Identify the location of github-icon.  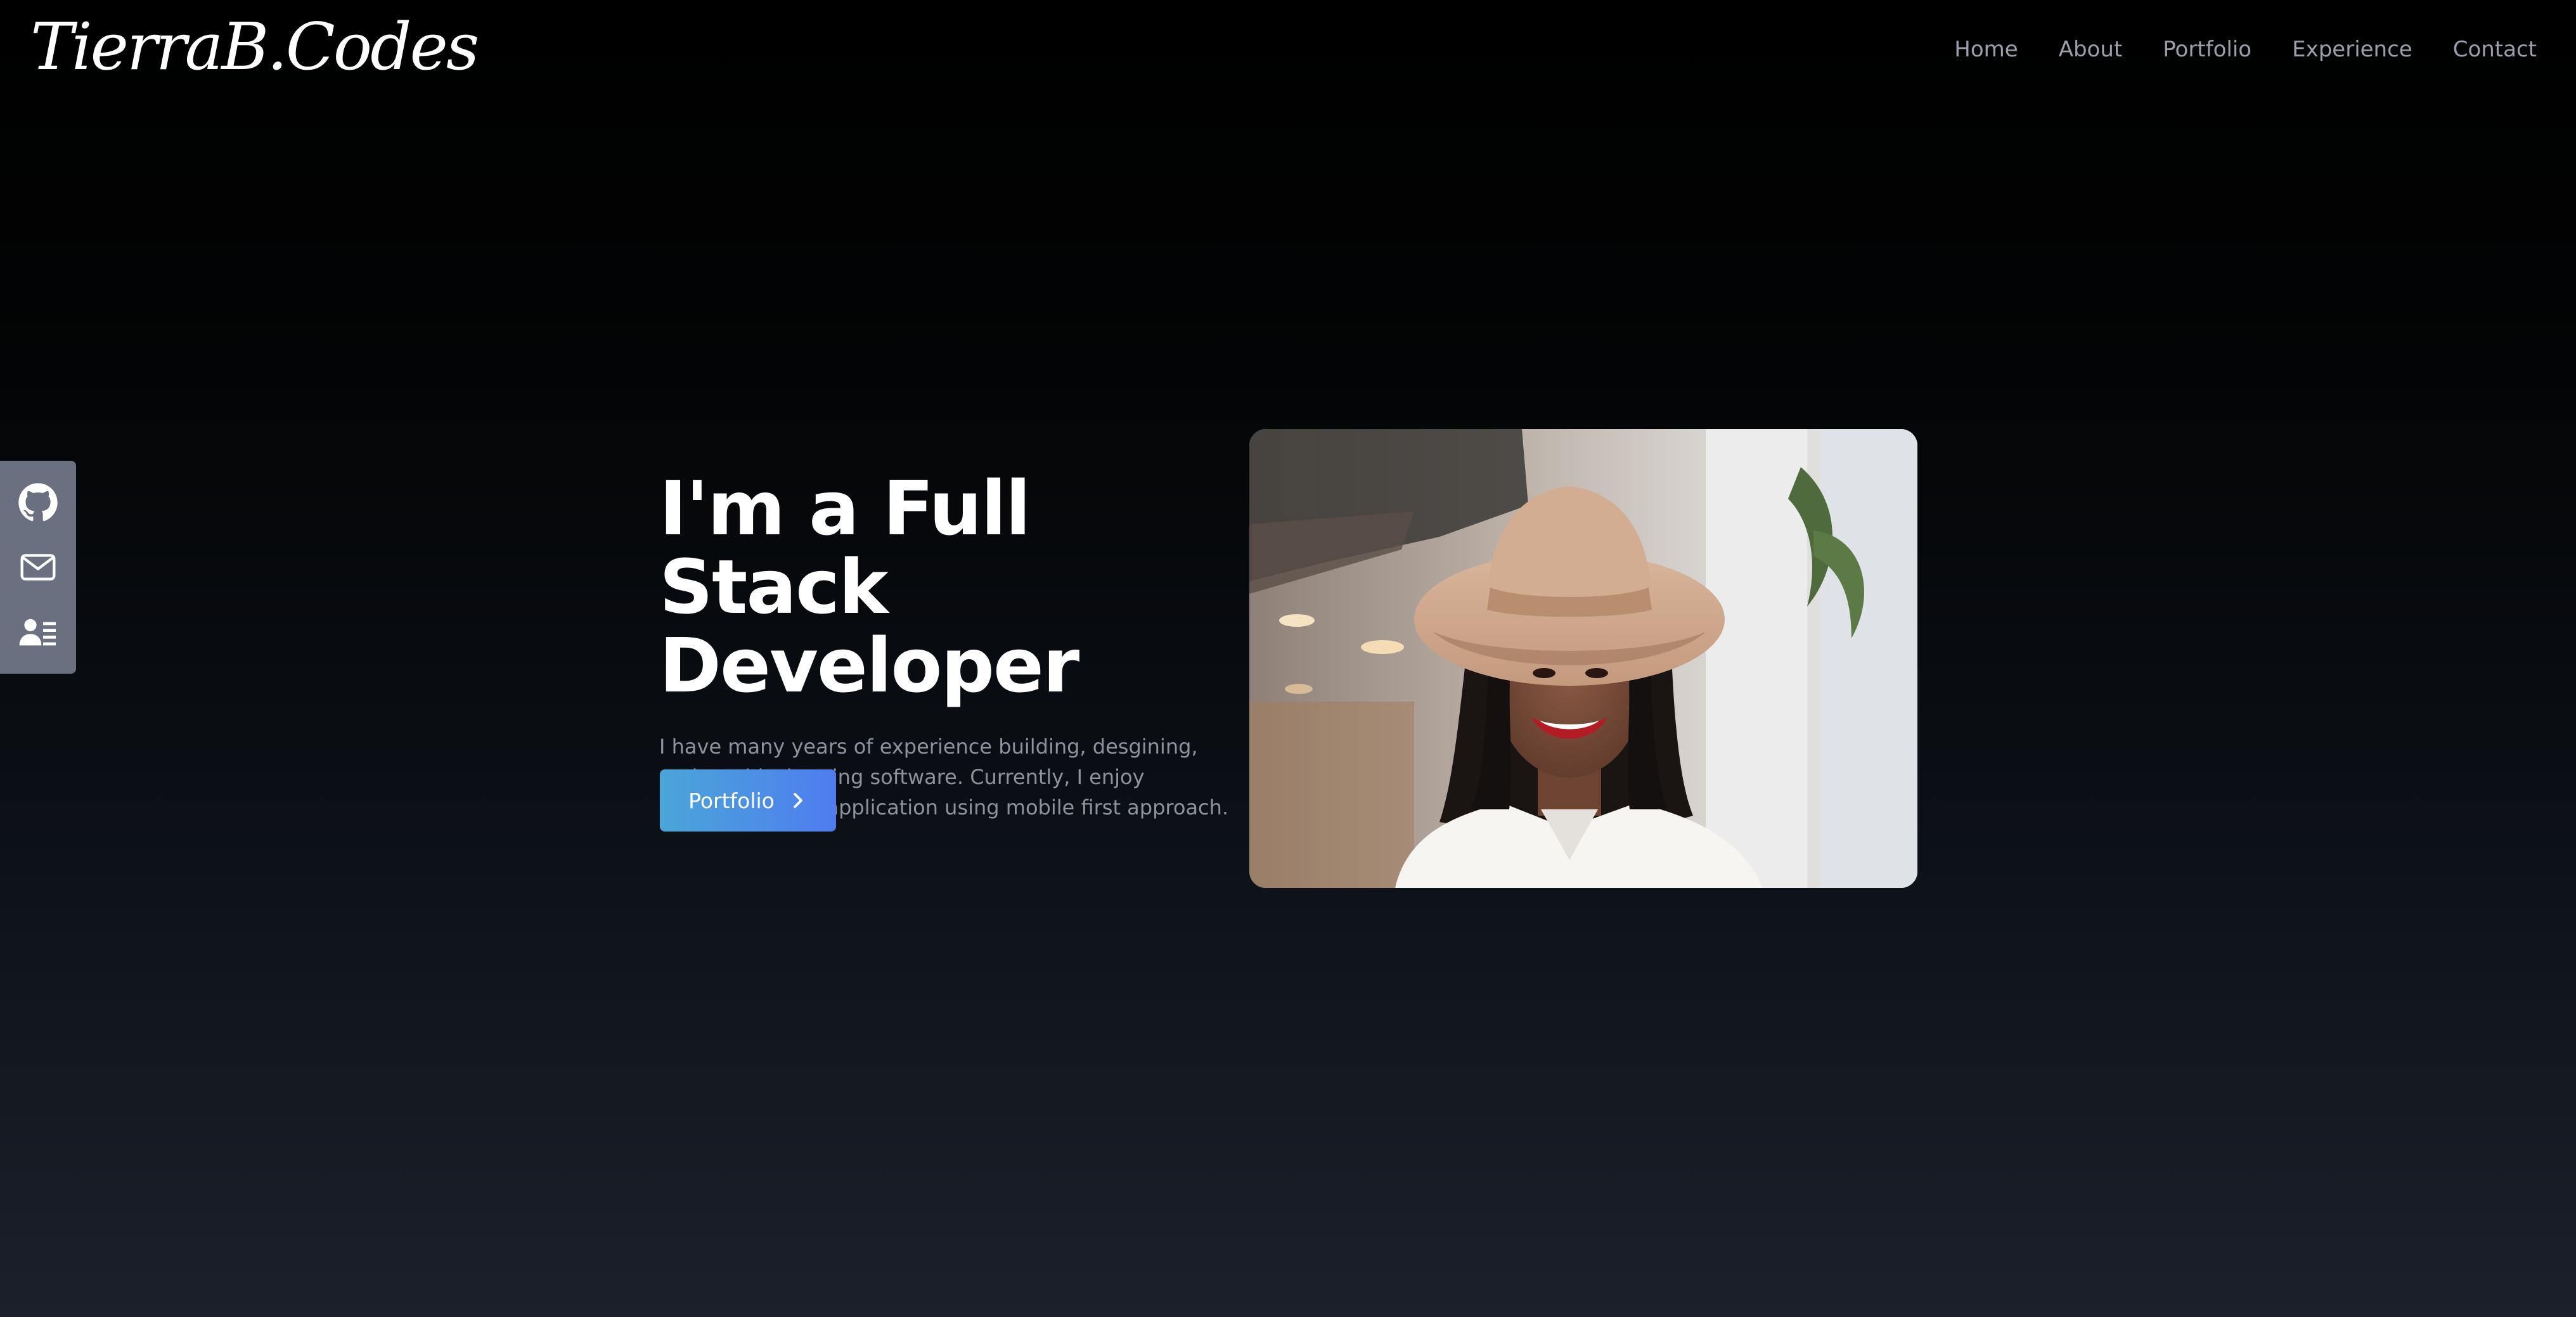
(38, 502).